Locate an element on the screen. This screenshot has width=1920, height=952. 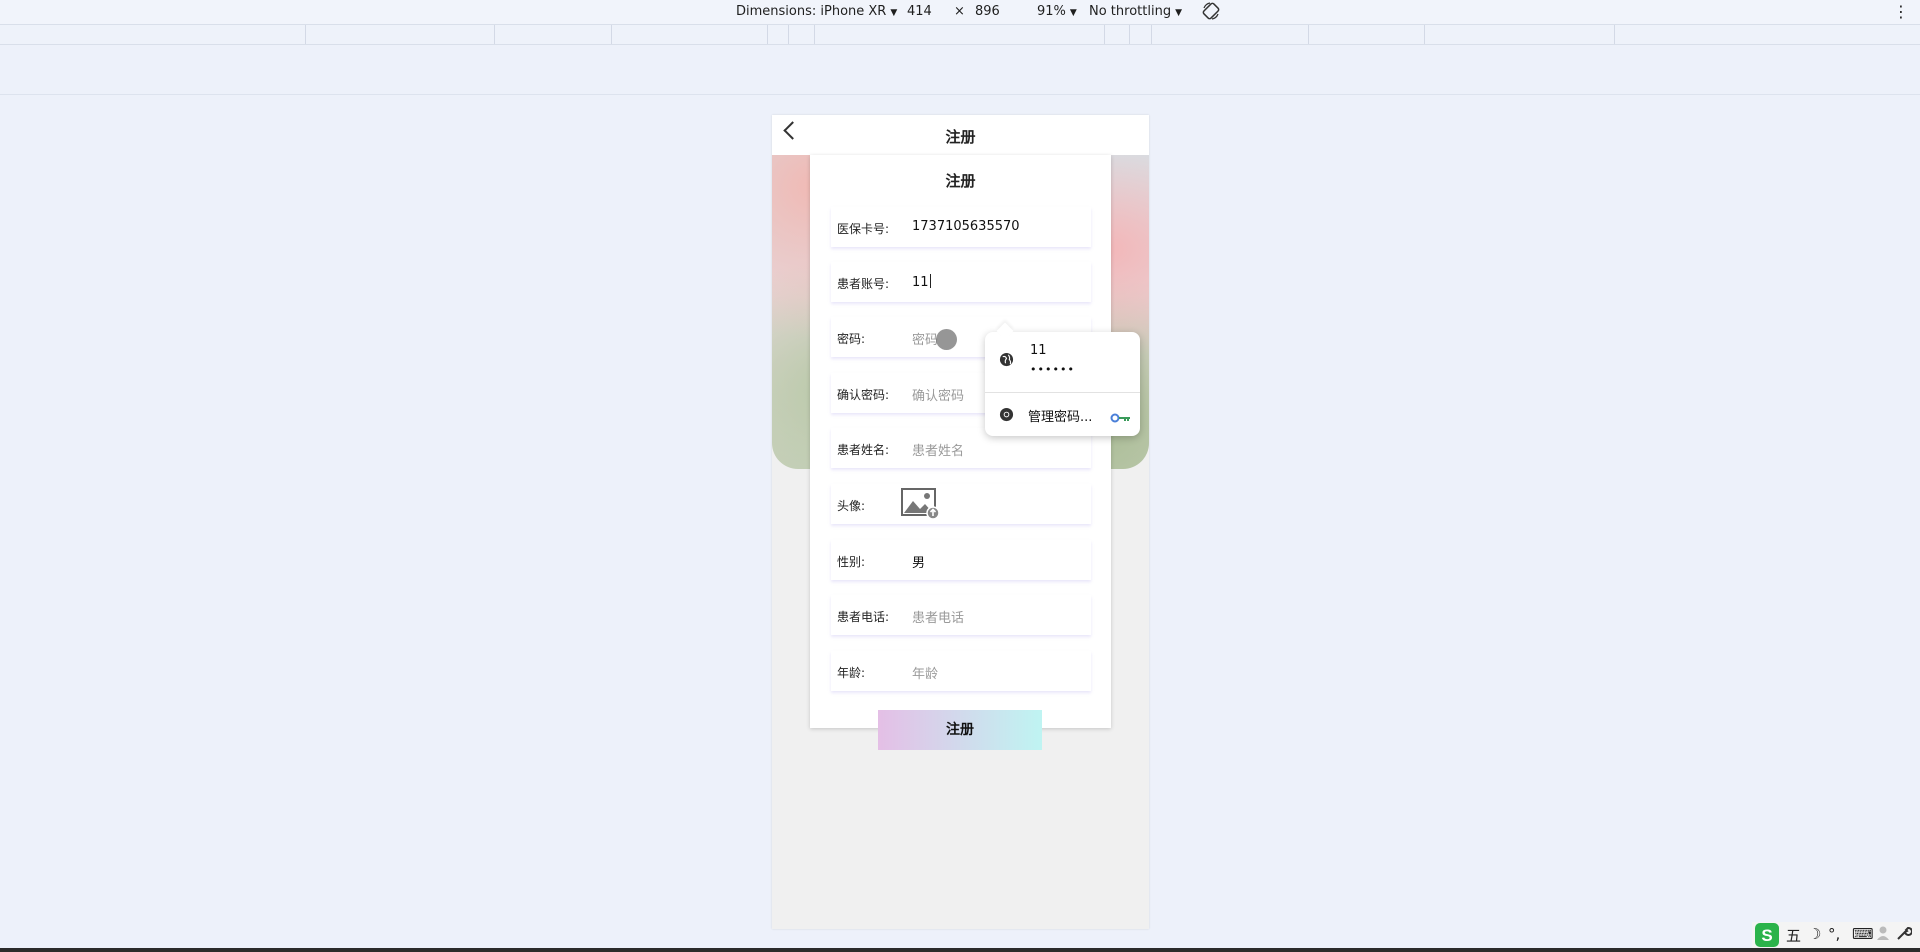
field-avatar: 头像: is located at coordinates (961, 504).